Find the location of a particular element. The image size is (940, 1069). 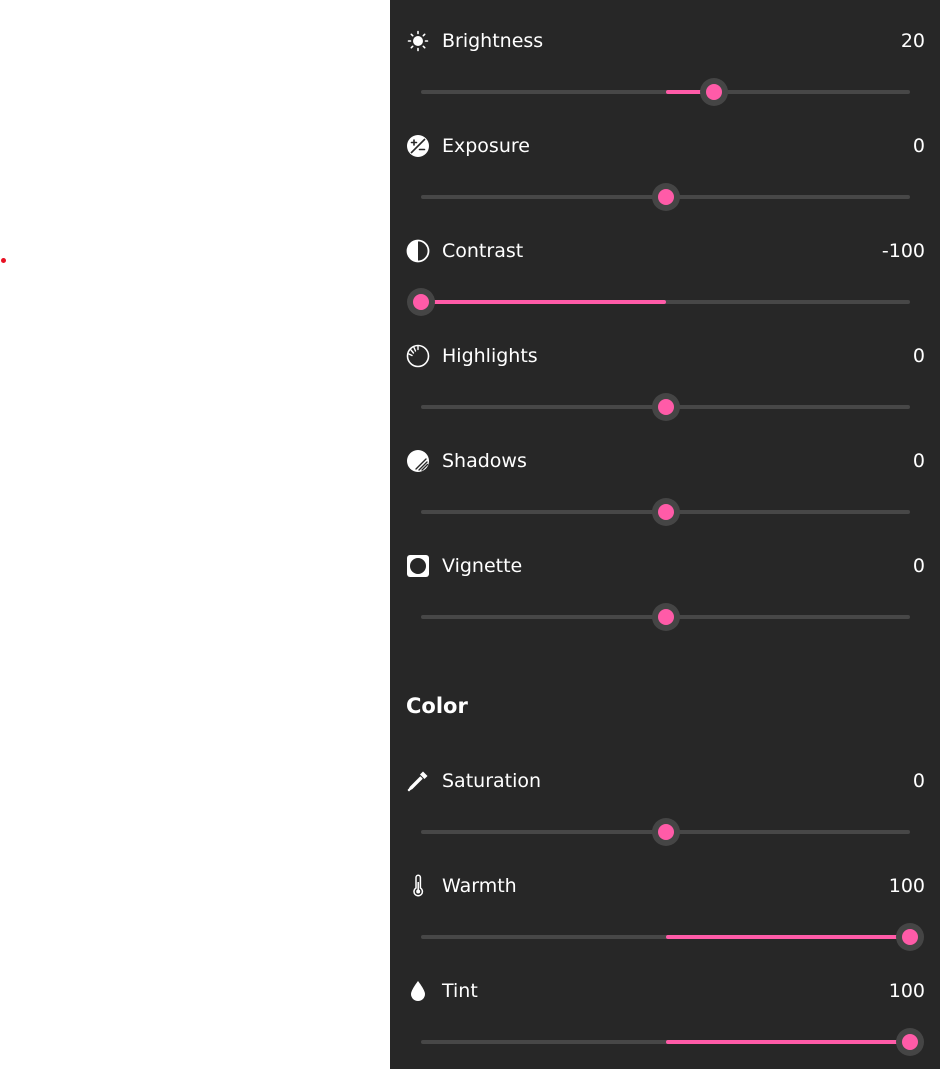

adjust-row-vignette: Vignette 0 is located at coordinates (665, 578).